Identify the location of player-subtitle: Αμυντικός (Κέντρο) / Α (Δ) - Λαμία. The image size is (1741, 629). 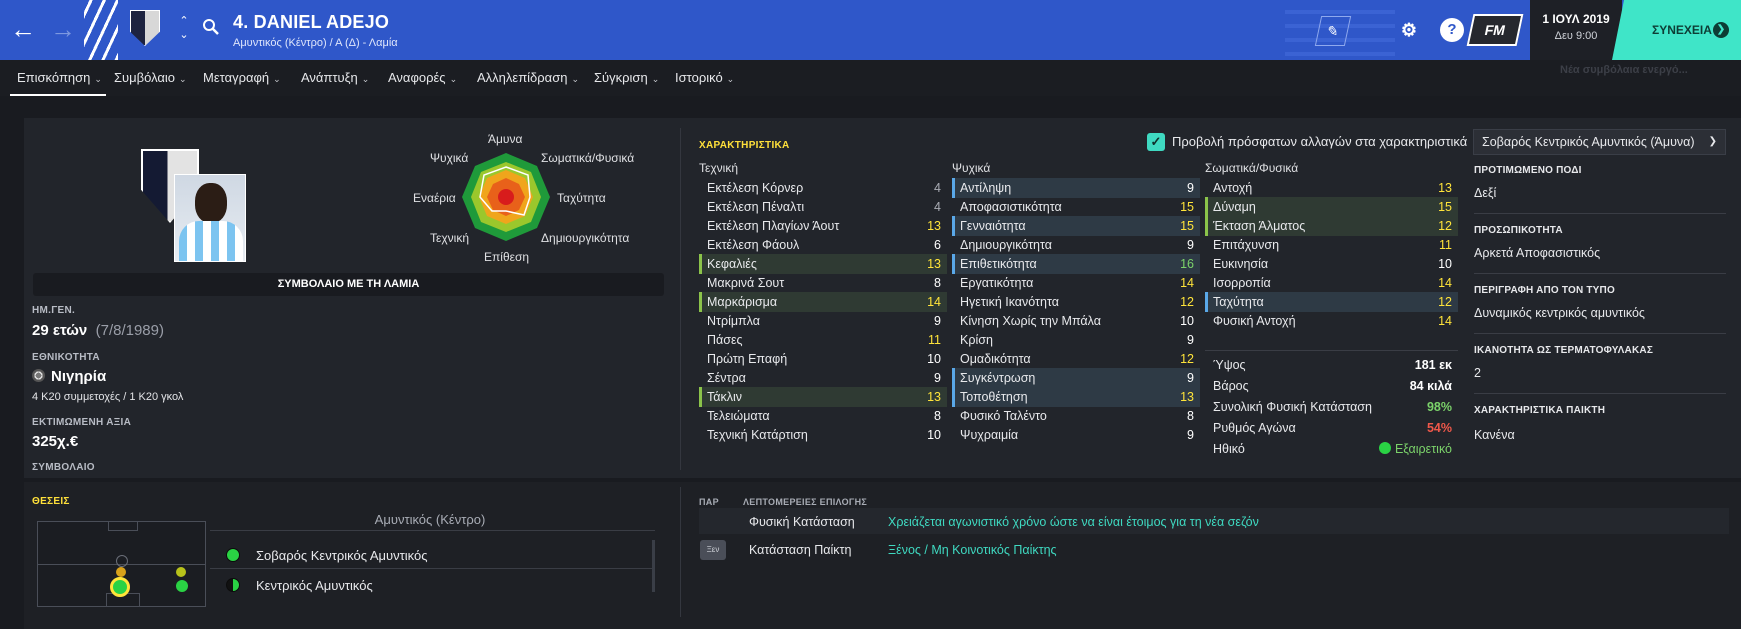
(315, 43).